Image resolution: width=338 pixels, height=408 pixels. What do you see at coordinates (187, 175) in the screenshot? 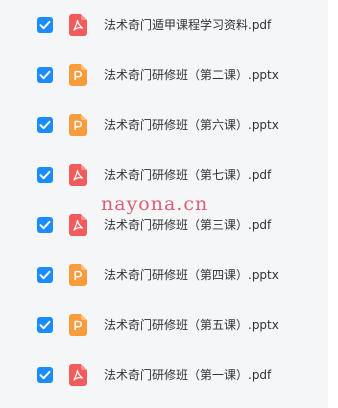
I see `file-name: 法术奇门研修班（第七课）.pdf` at bounding box center [187, 175].